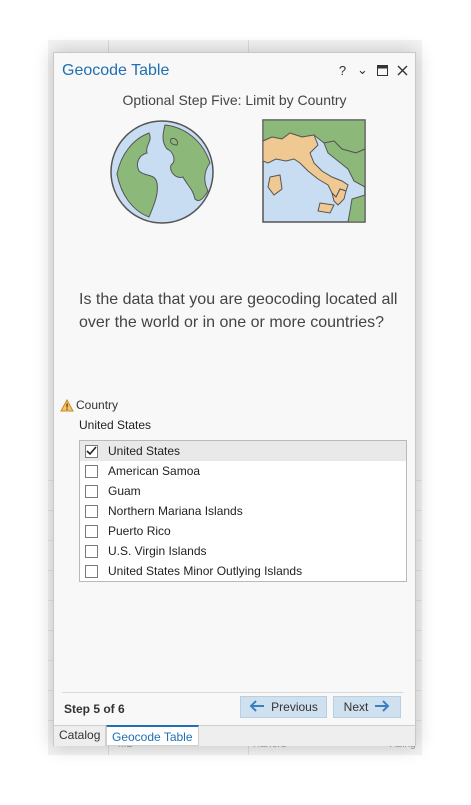 The image size is (471, 805). I want to click on country-option: Guam, so click(243, 491).